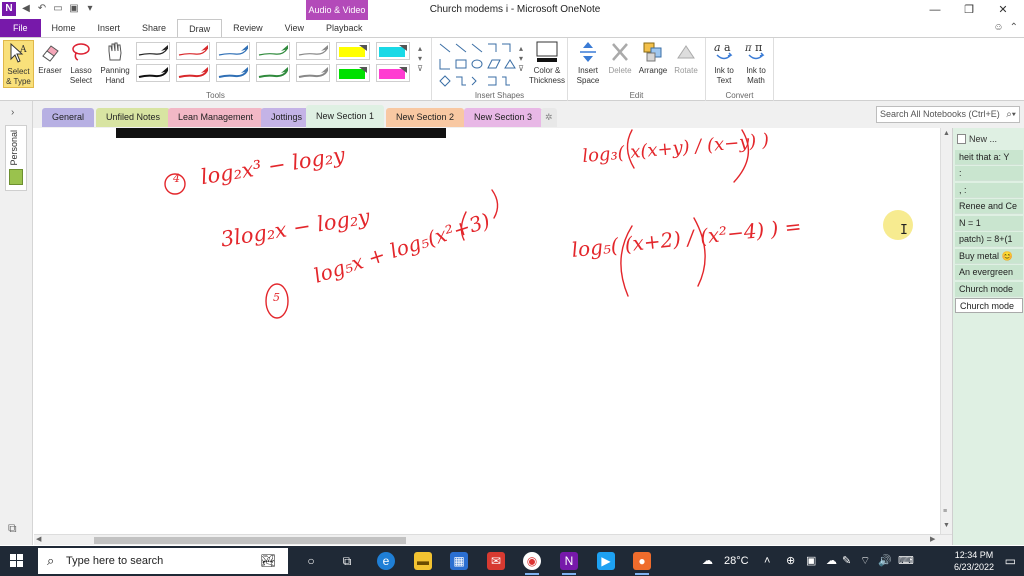  I want to click on onenote-taskbar-icon: N, so click(569, 563).